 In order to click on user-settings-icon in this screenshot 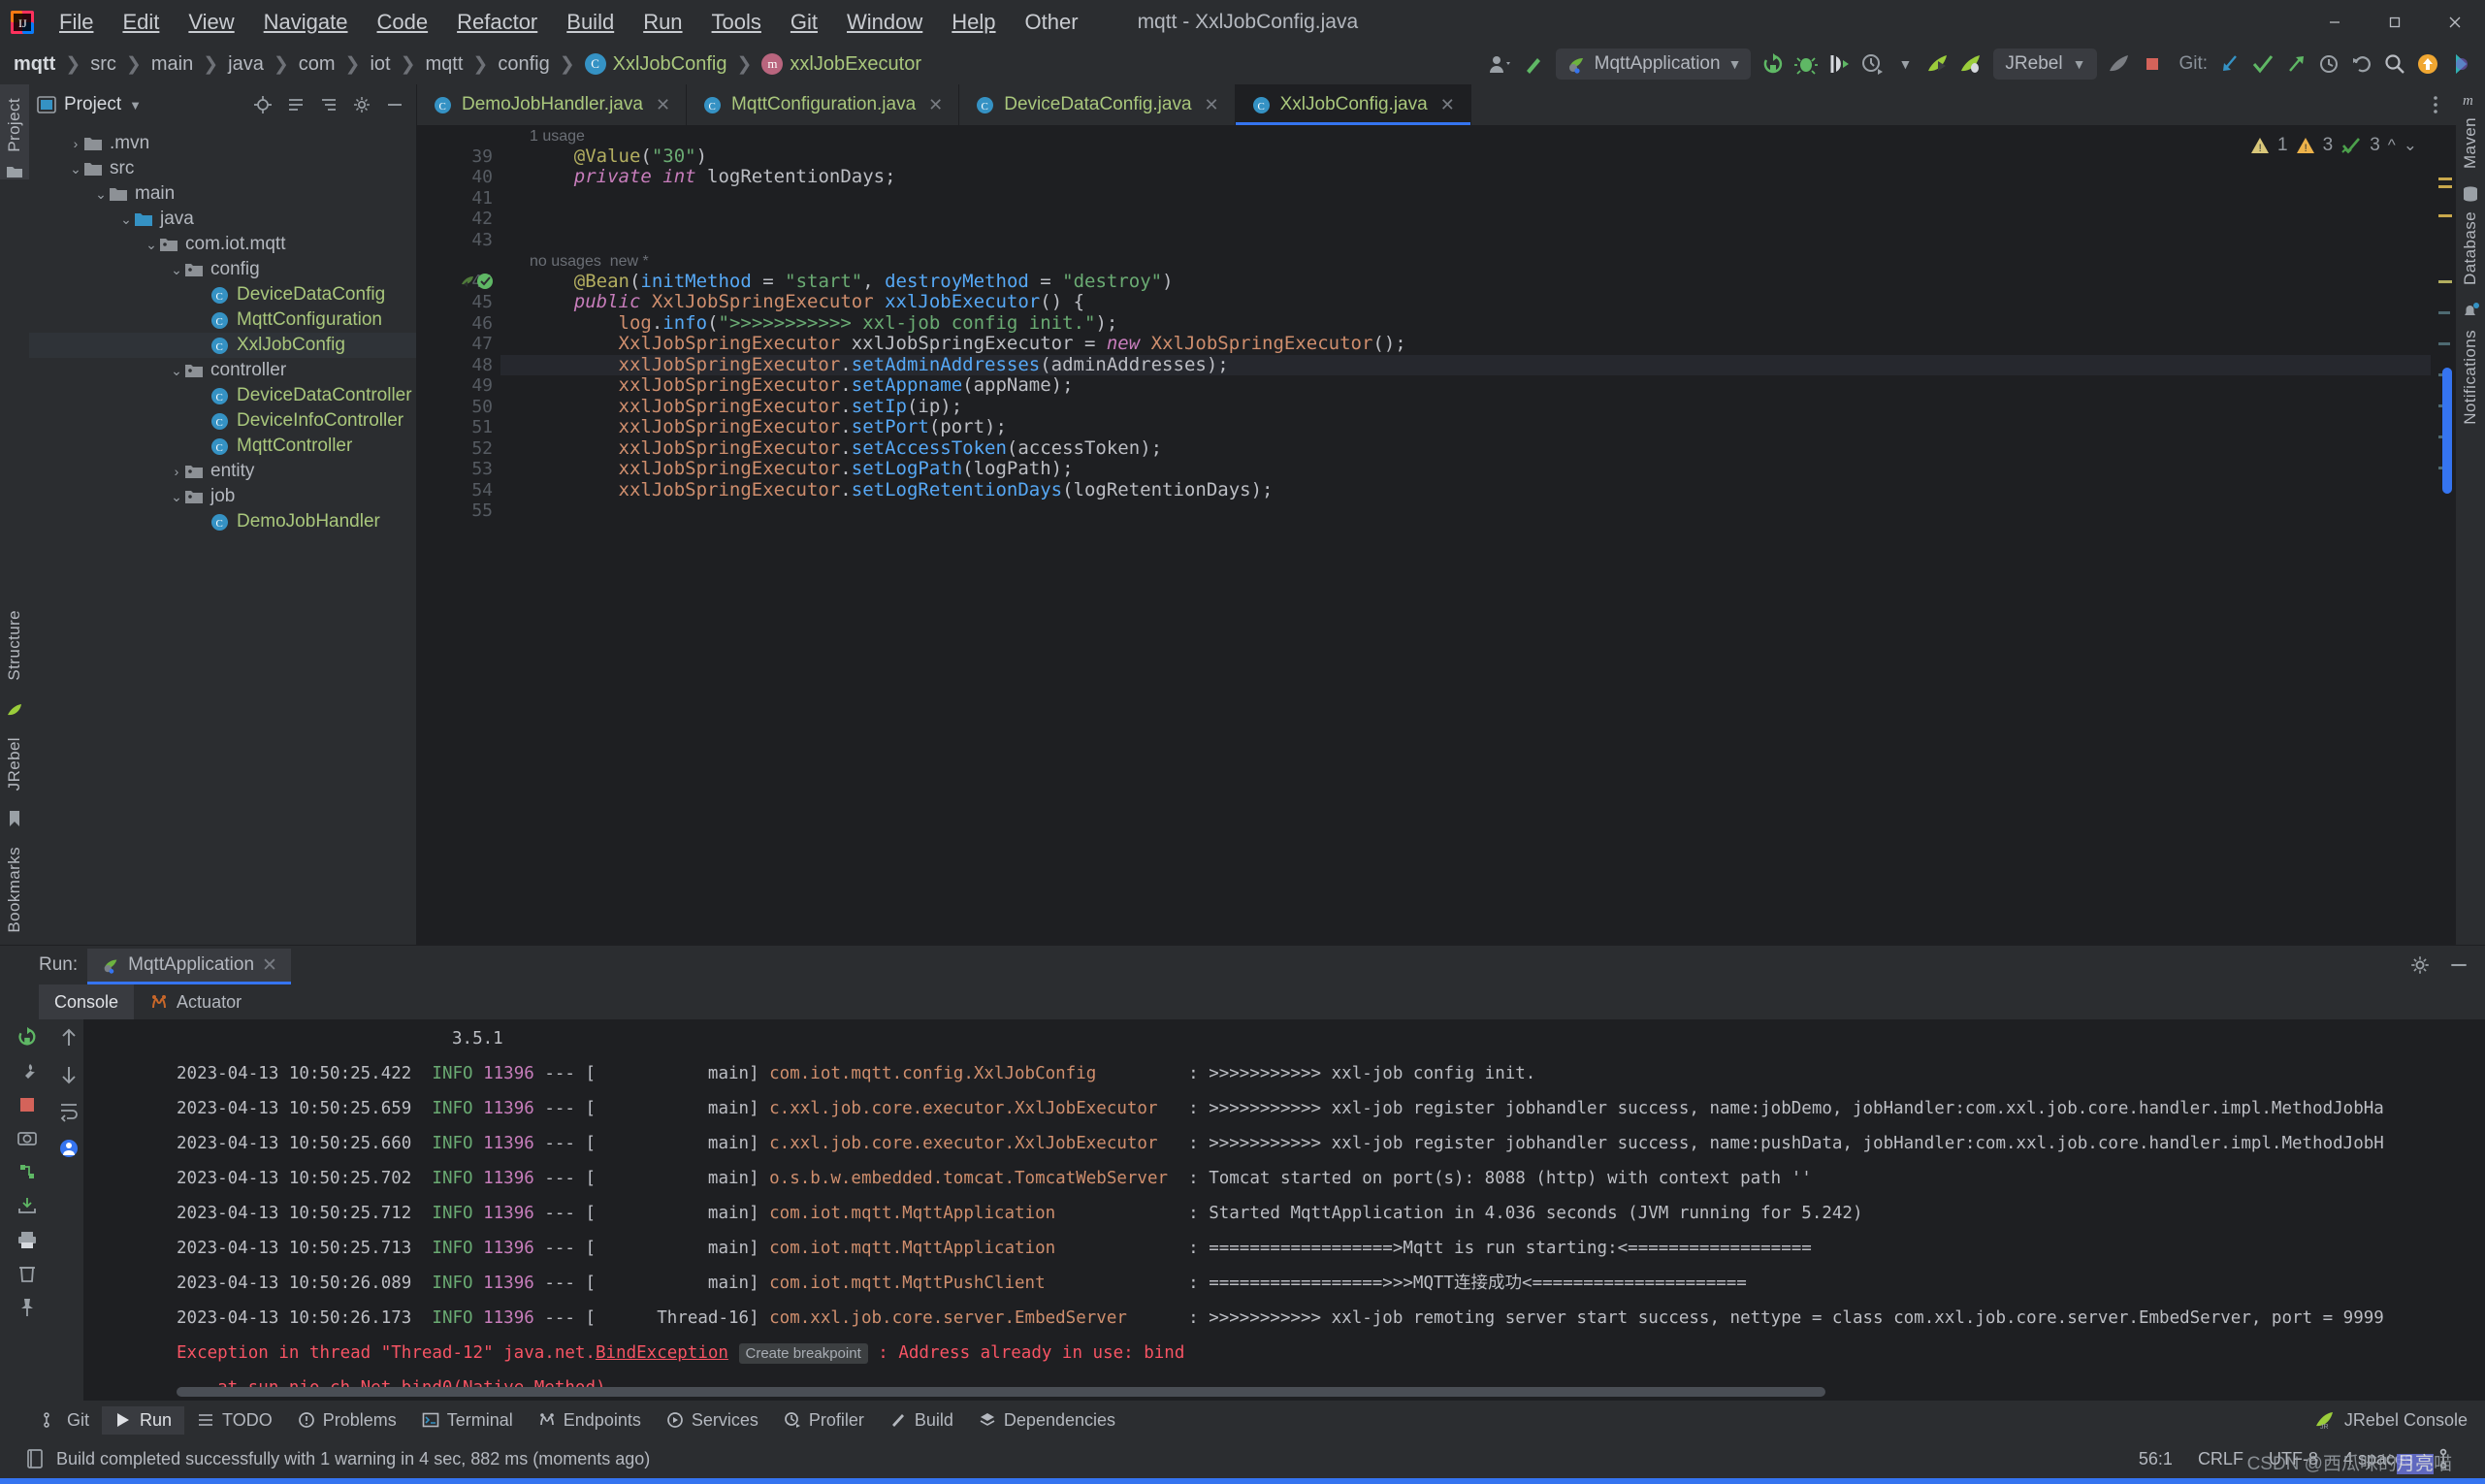, I will do `click(1500, 64)`.